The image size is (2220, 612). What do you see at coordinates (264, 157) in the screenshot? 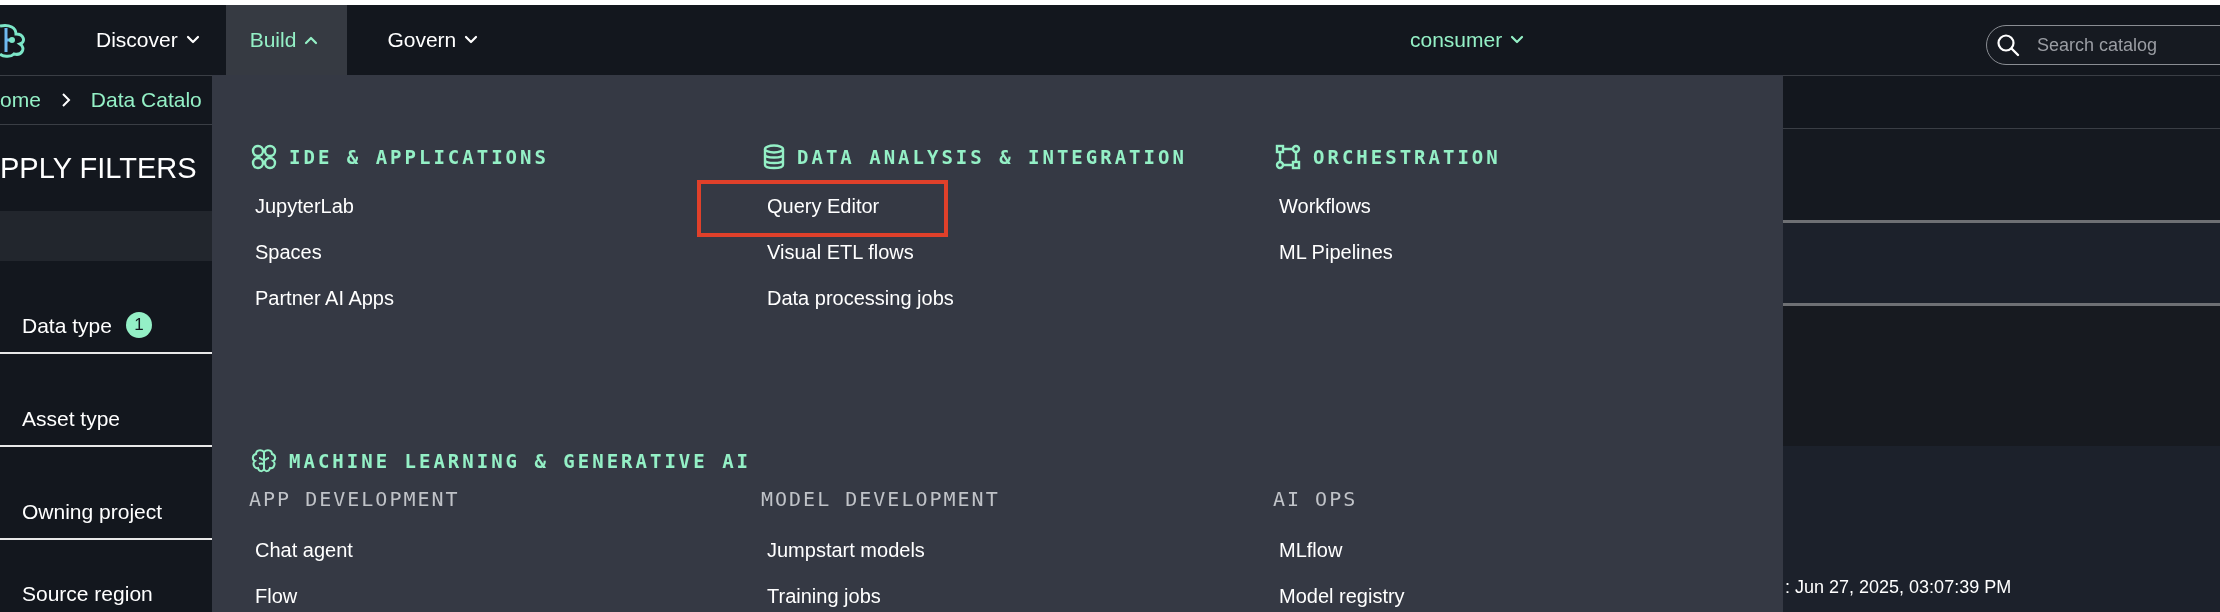
I see `grid-icon` at bounding box center [264, 157].